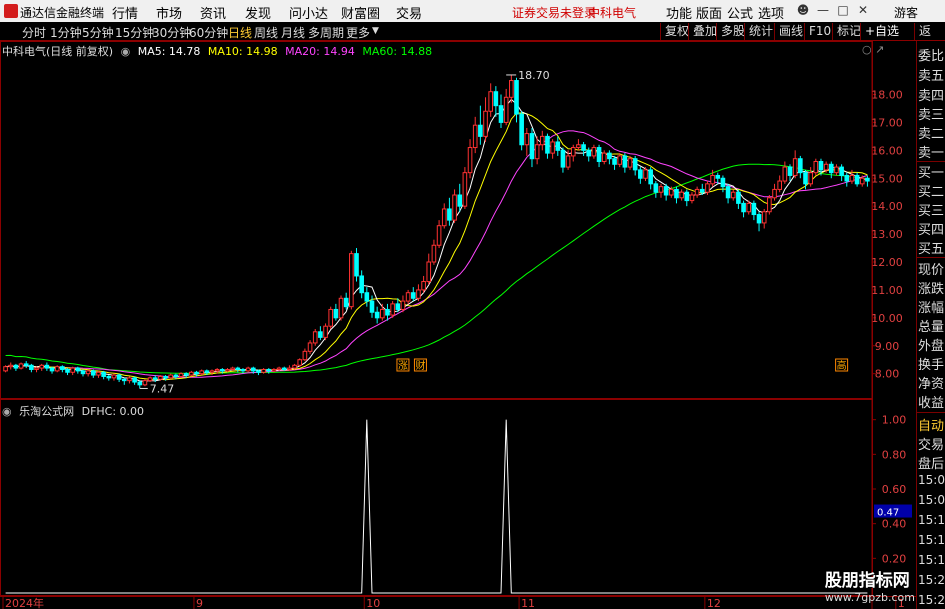 Image resolution: width=945 pixels, height=609 pixels. Describe the element at coordinates (308, 12) in the screenshot. I see `menu-wenxiaoda: 问小达` at that location.